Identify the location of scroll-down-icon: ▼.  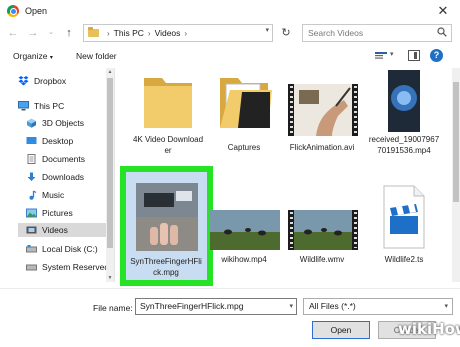
(110, 278).